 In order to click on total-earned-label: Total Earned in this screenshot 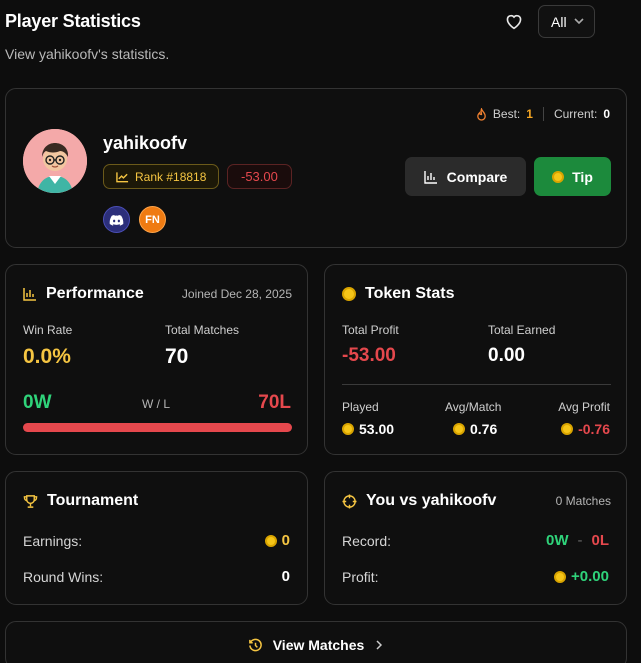, I will do `click(522, 330)`.